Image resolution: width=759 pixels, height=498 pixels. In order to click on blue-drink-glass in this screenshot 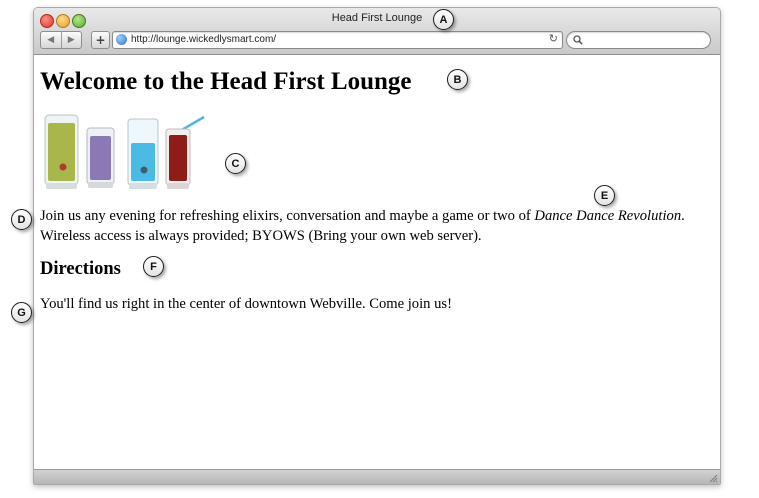, I will do `click(143, 153)`.